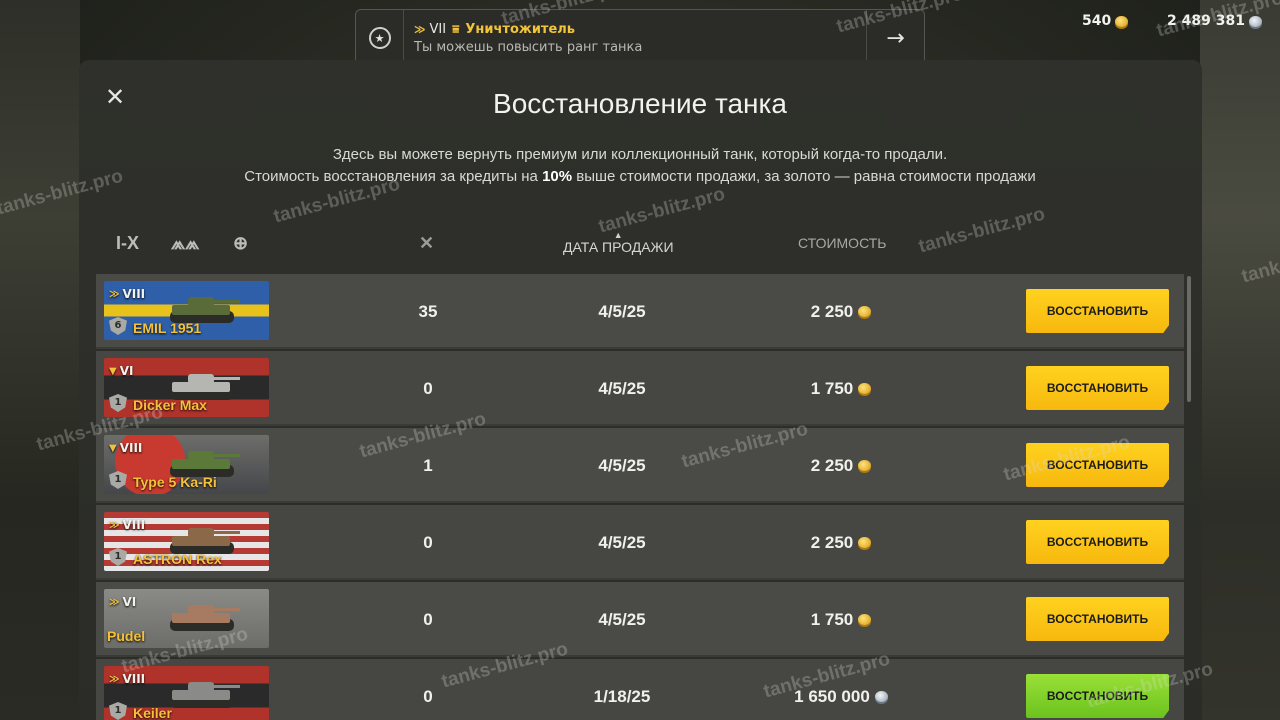 The image size is (1280, 720). Describe the element at coordinates (520, 29) in the screenshot. I see `notification-rank: Уничтожитель` at that location.